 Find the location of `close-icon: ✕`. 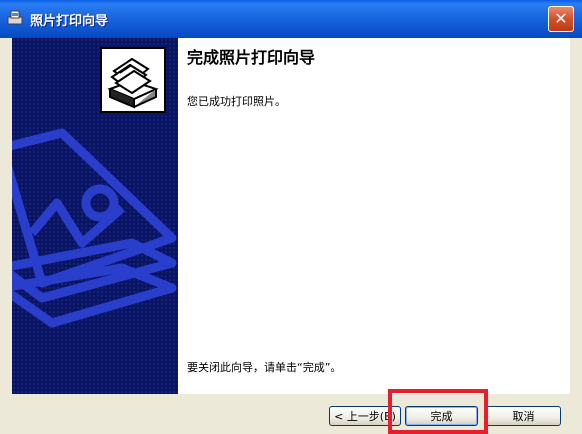

close-icon: ✕ is located at coordinates (561, 18).